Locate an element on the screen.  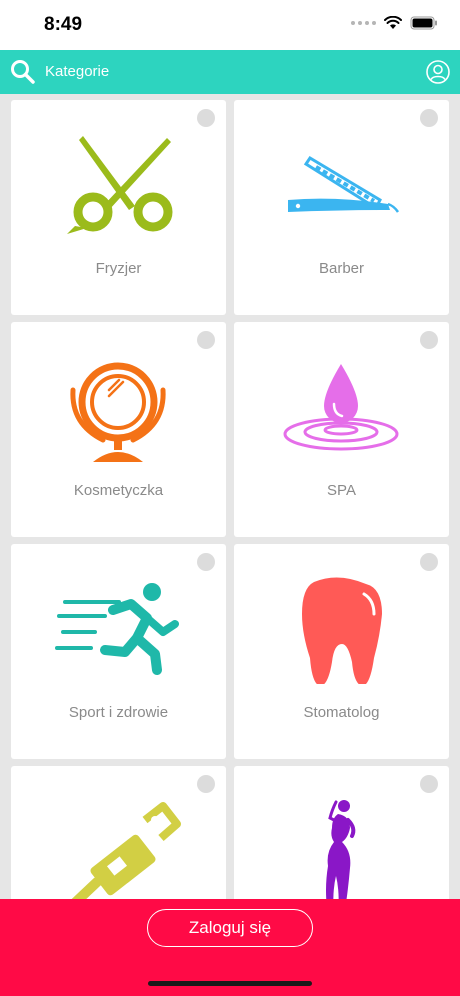
category-label: Kosmetyczka is located at coordinates (118, 490).